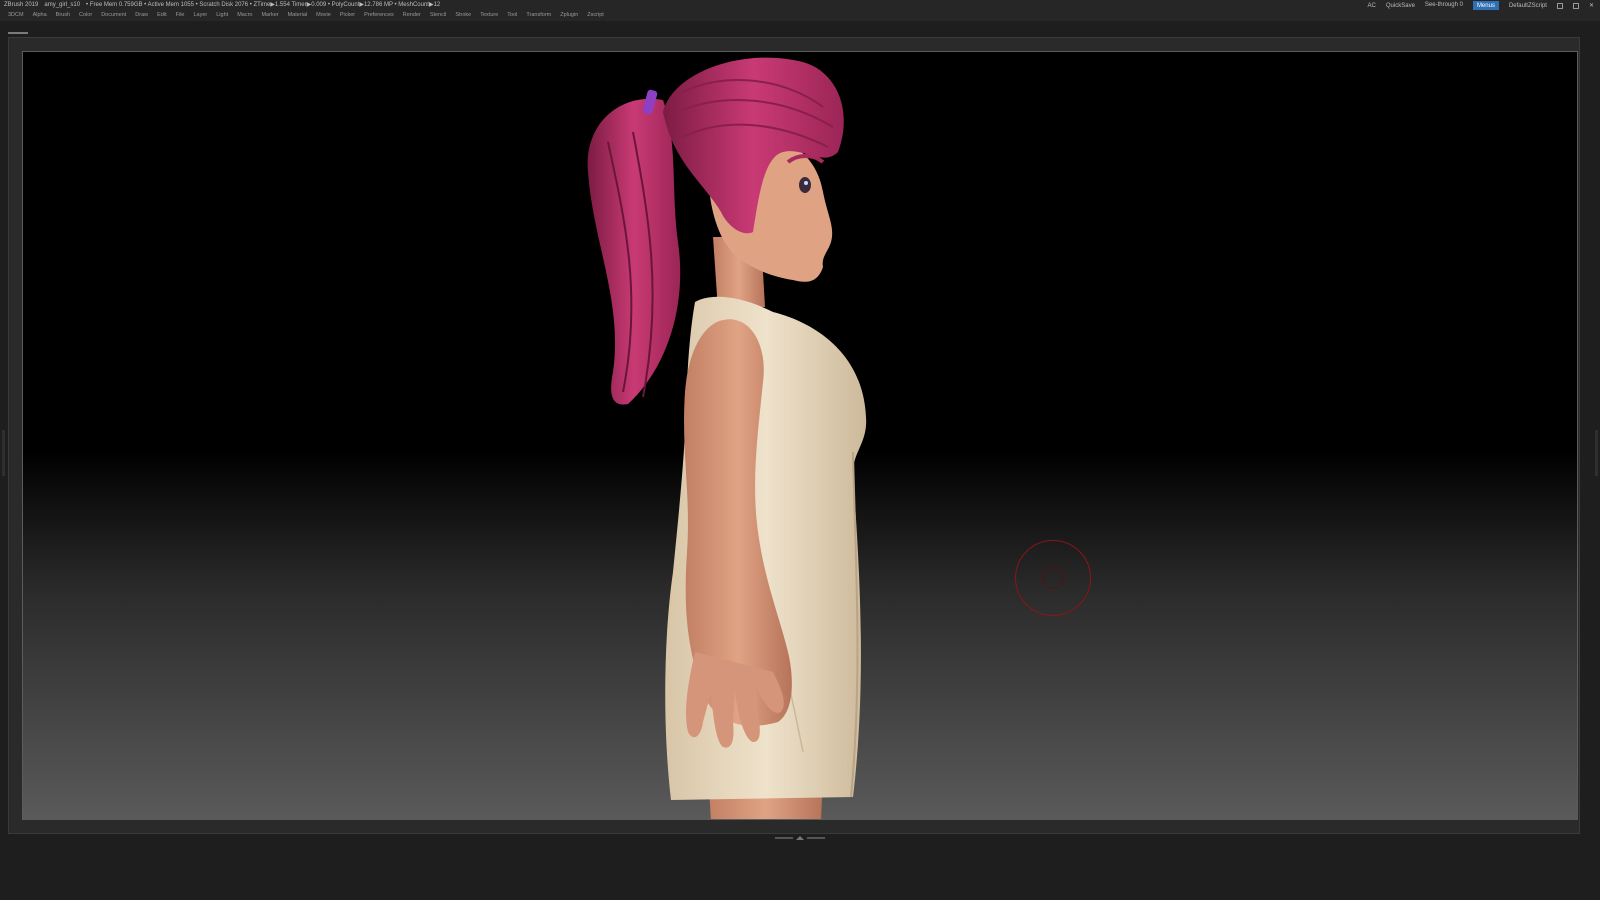 The height and width of the screenshot is (900, 1600). What do you see at coordinates (141, 15) in the screenshot?
I see `menu-draw: Draw` at bounding box center [141, 15].